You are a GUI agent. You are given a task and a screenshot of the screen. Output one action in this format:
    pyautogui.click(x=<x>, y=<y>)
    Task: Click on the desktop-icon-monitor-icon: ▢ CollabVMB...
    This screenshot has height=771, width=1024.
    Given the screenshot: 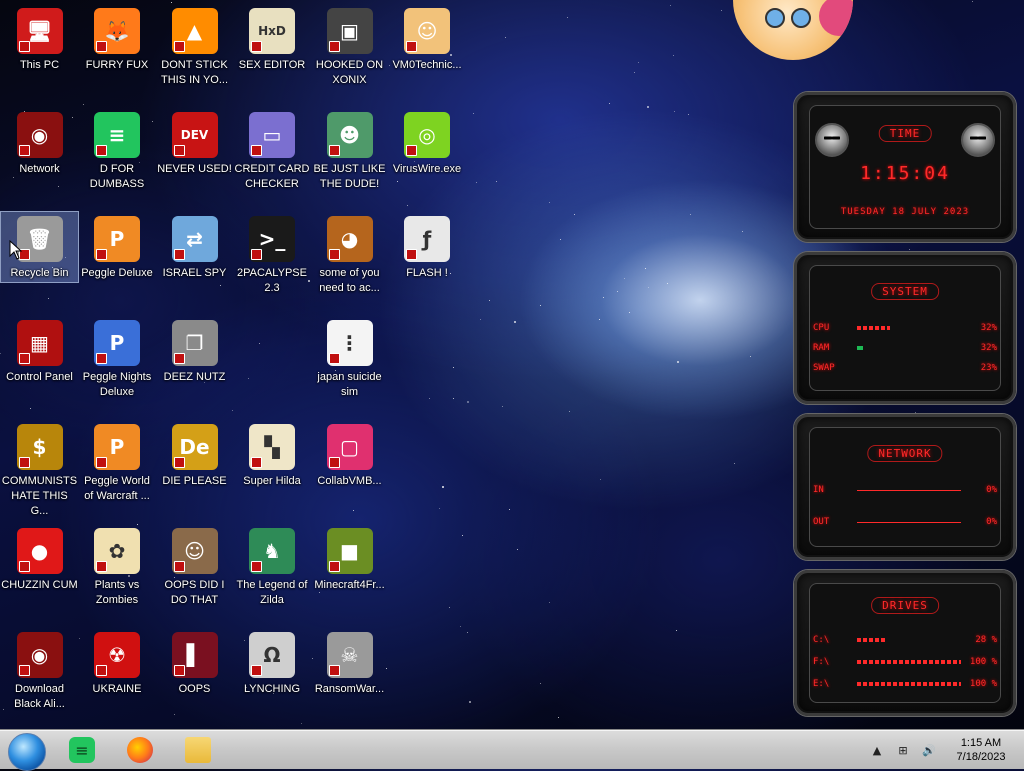 What is the action you would take?
    pyautogui.click(x=349, y=470)
    